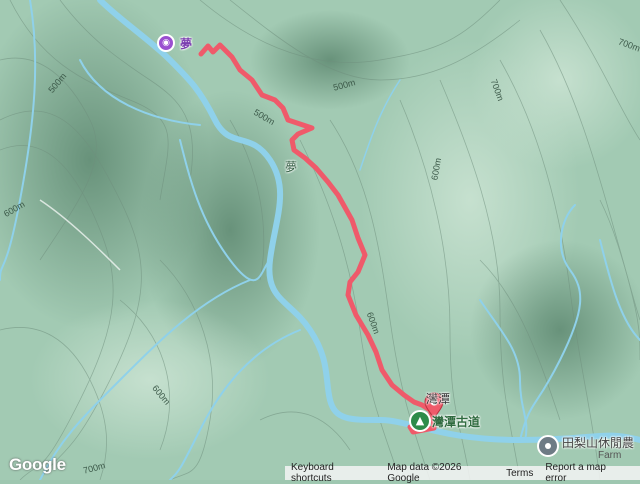 The height and width of the screenshot is (484, 640). Describe the element at coordinates (438, 399) in the screenshot. I see `village-label: 灣潭` at that location.